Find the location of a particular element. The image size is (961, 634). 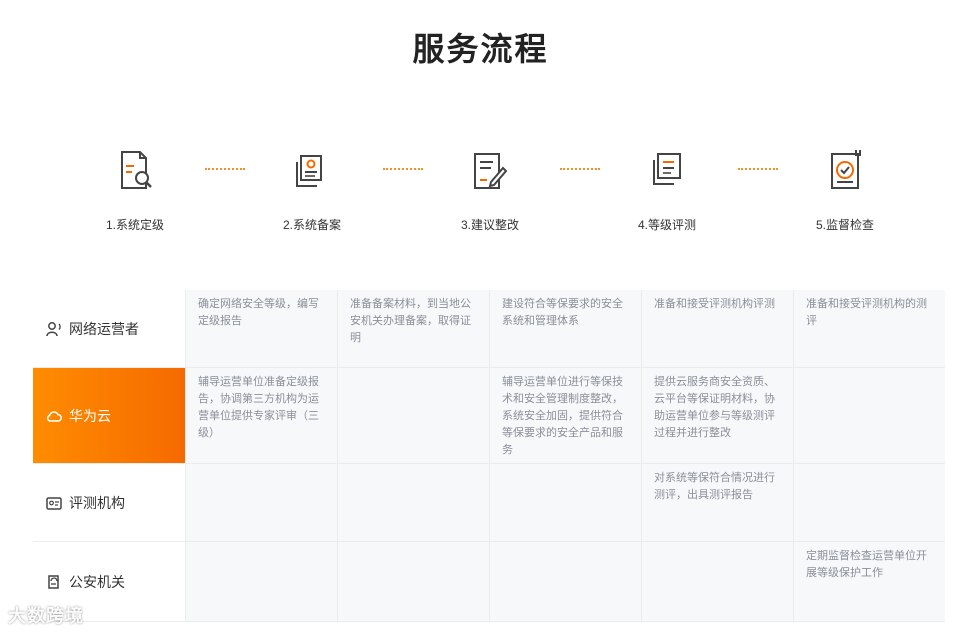

table-cell: 准备和接受评测机构的测评 is located at coordinates (869, 328).